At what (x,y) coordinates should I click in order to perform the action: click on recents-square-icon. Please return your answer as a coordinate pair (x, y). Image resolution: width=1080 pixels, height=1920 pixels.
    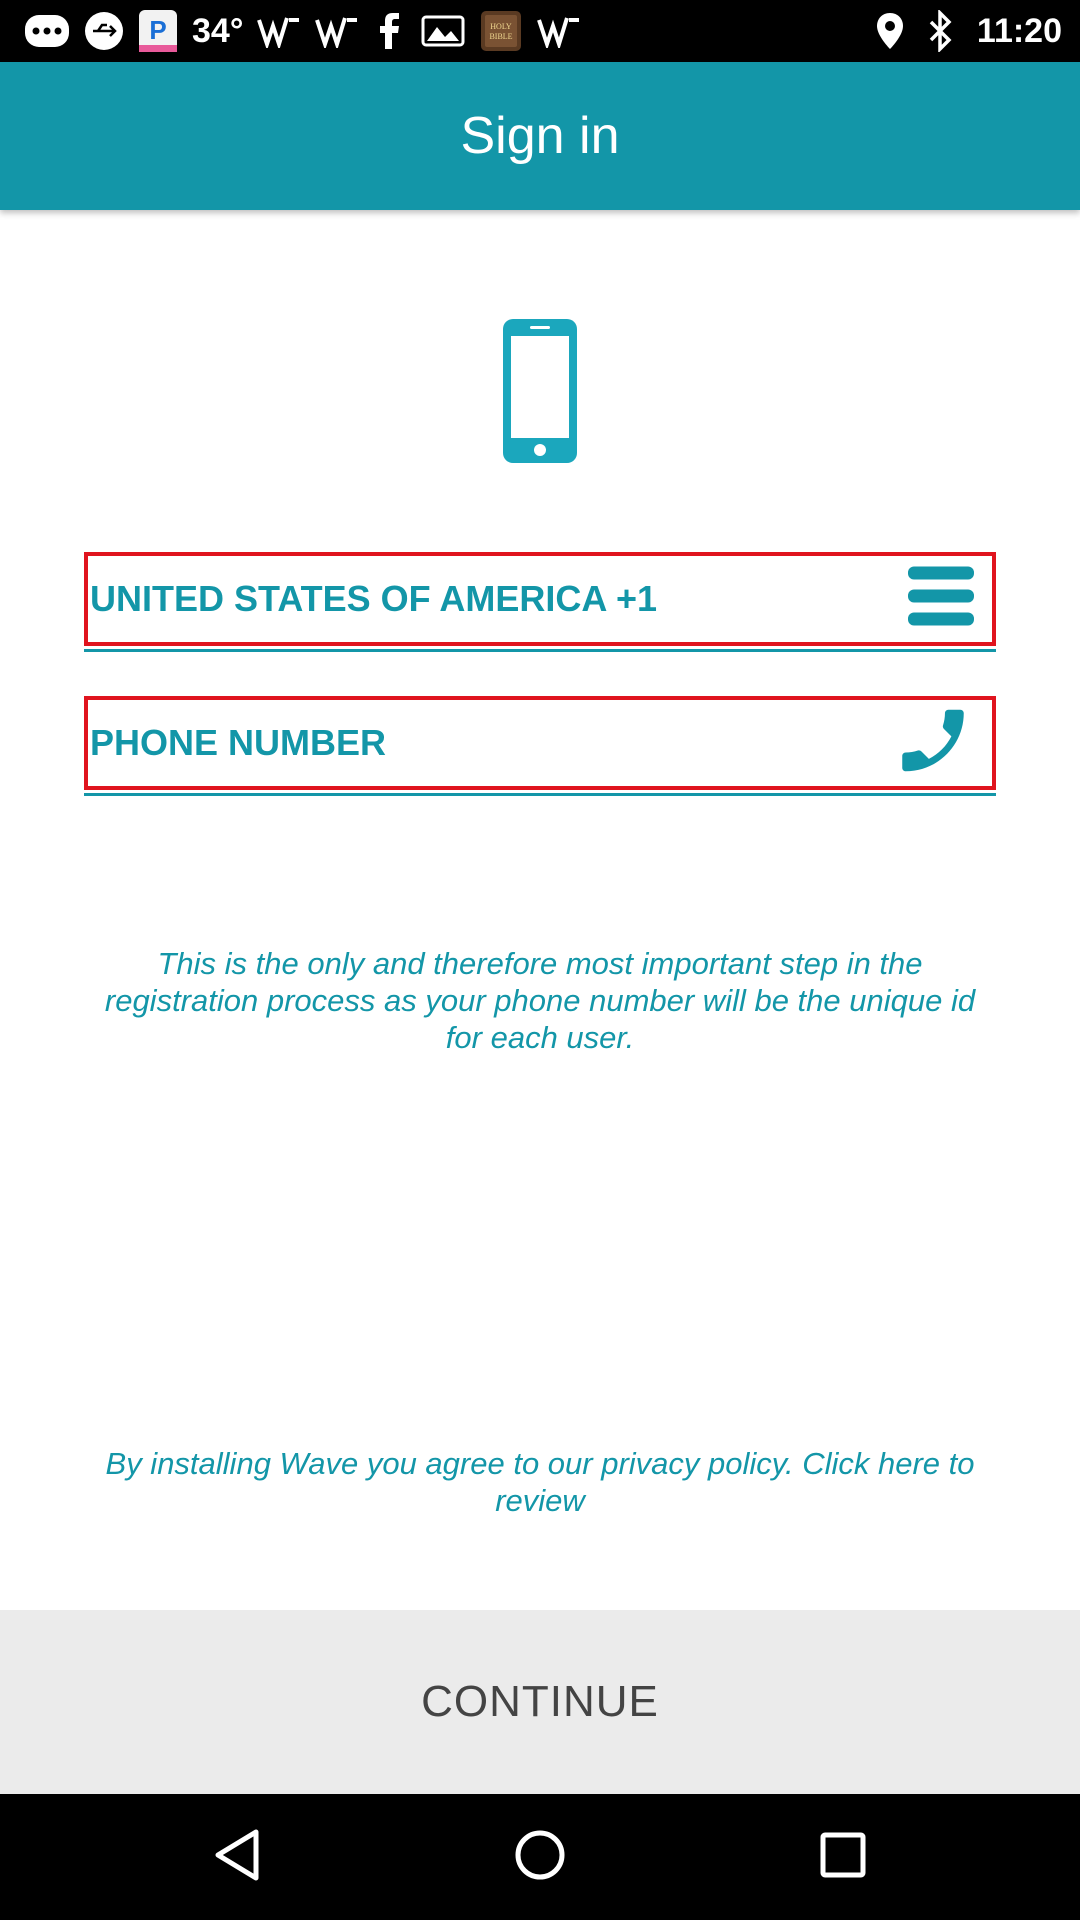
    Looking at the image, I should click on (843, 1857).